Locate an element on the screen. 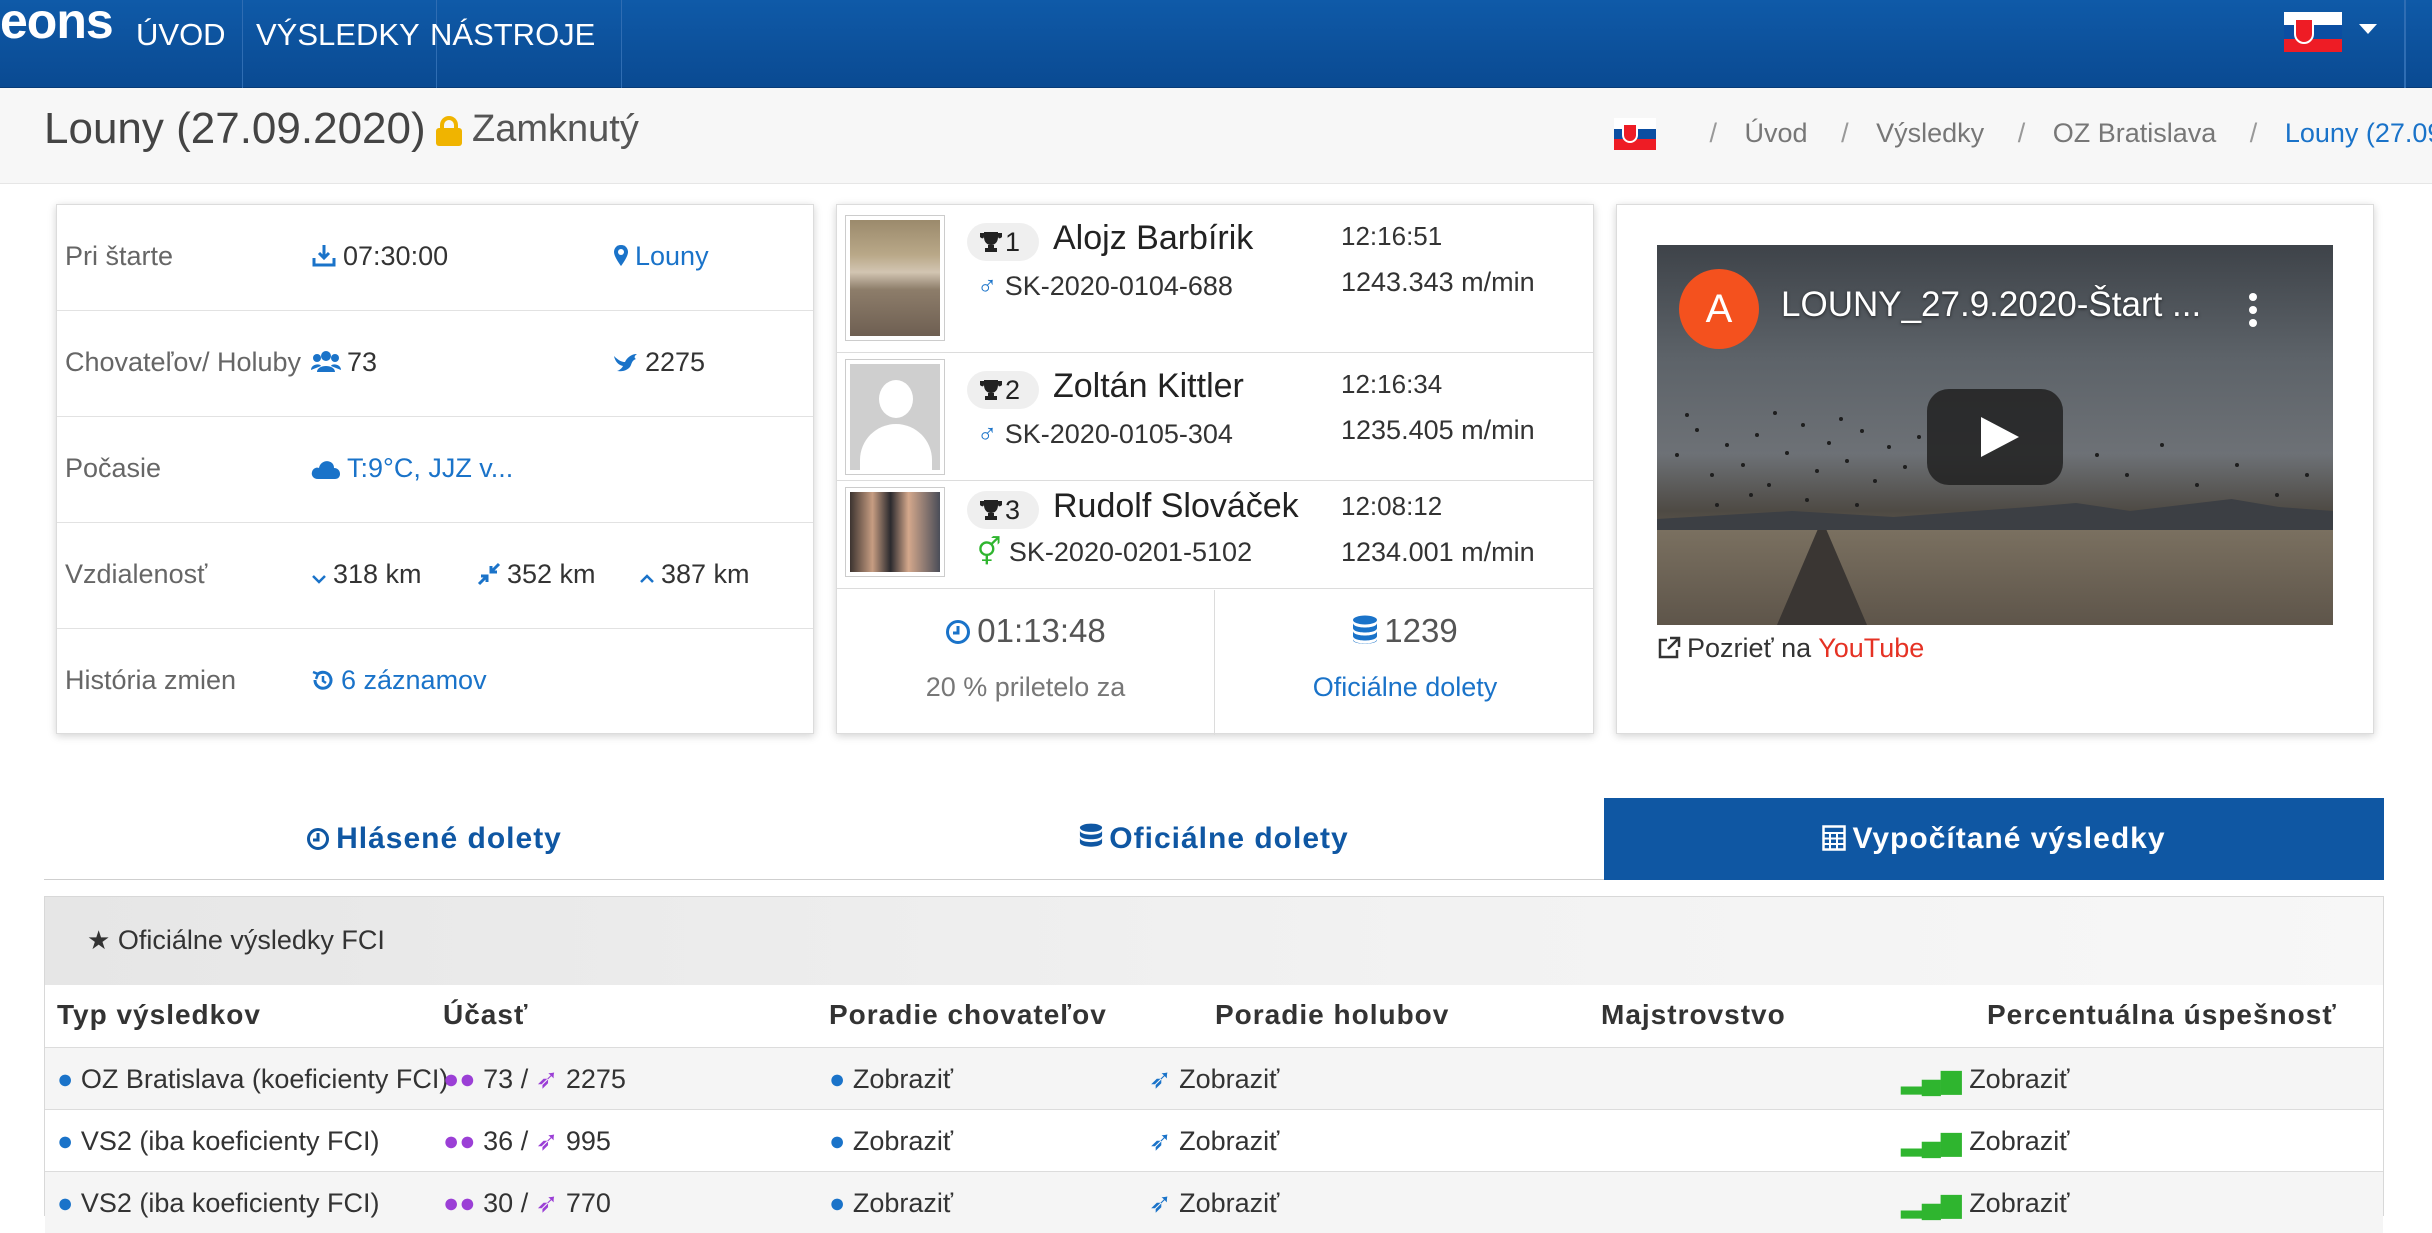 The image size is (2432, 1233). users-icon: ●● is located at coordinates (459, 1203).